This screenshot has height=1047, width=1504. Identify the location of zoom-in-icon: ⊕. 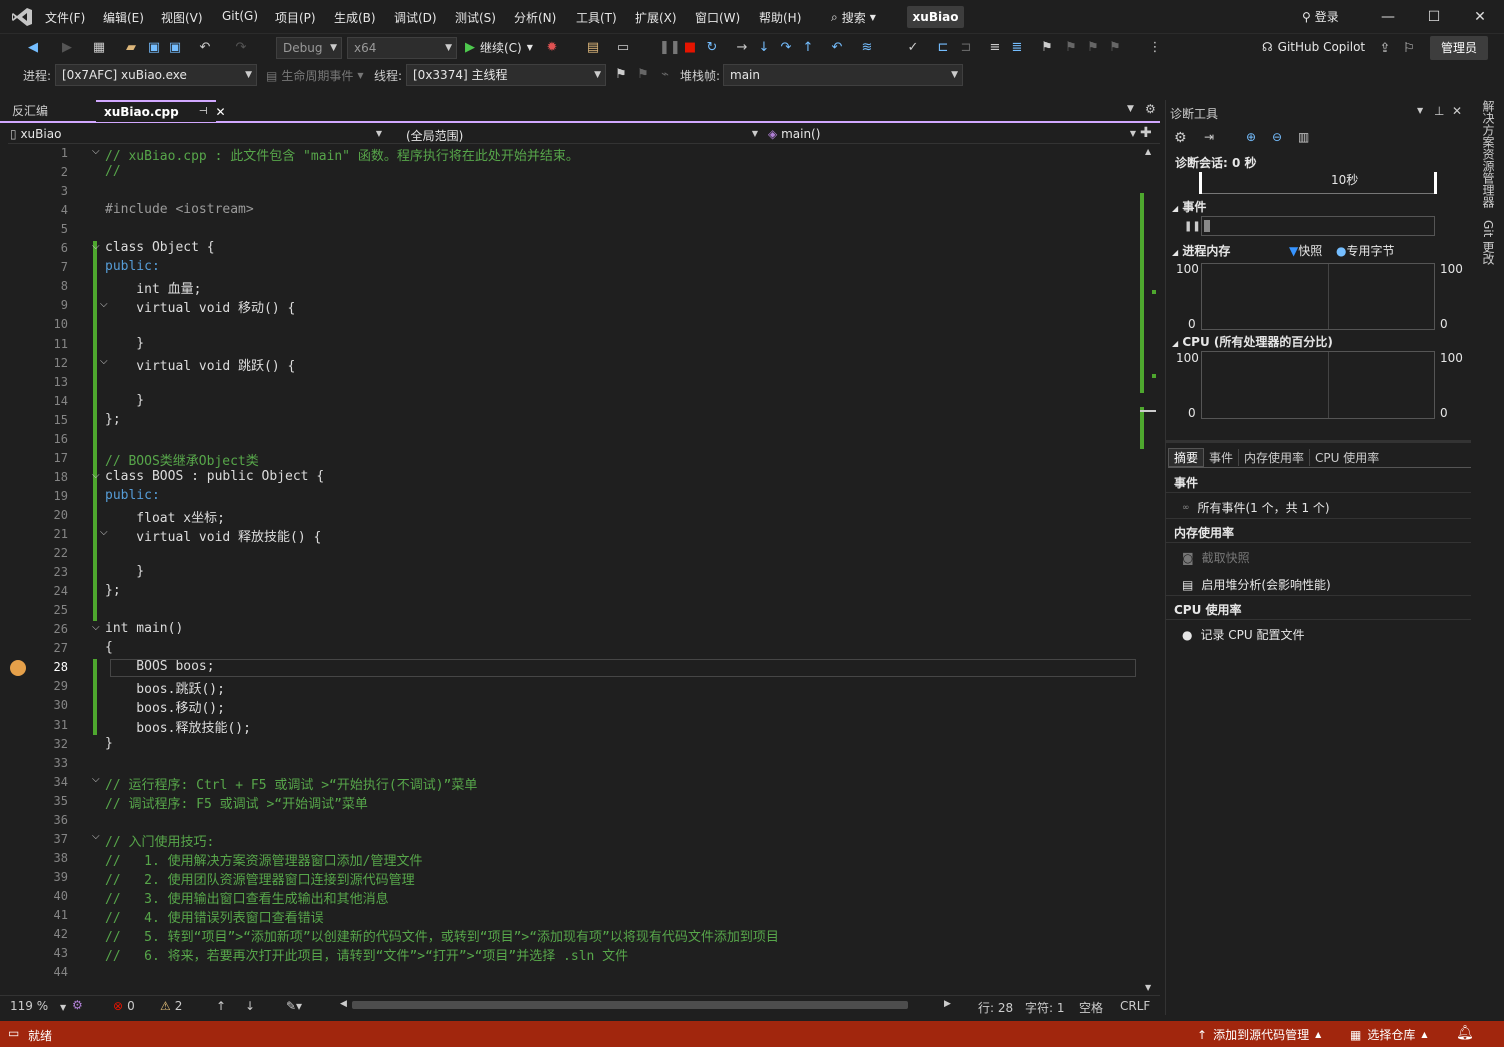
(1251, 137).